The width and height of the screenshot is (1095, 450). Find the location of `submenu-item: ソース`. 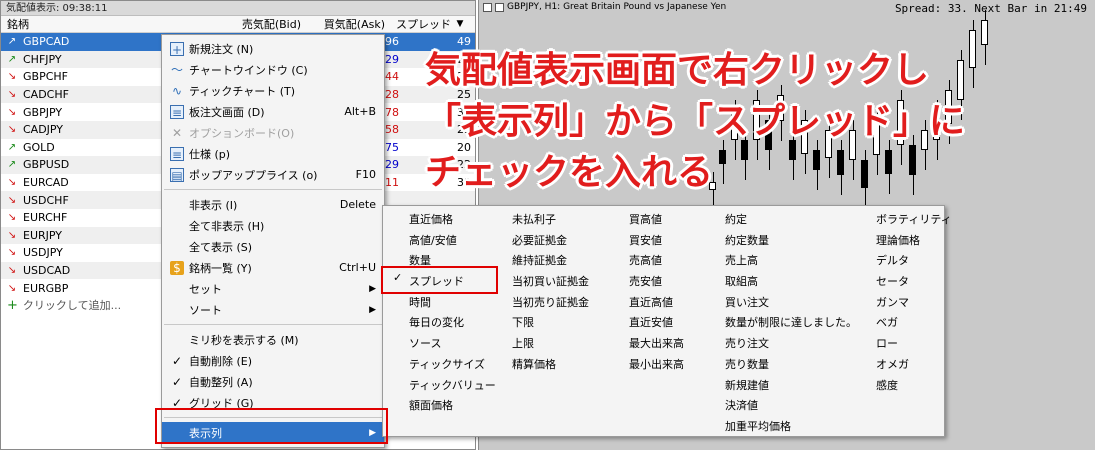

submenu-item: ソース is located at coordinates (452, 344).